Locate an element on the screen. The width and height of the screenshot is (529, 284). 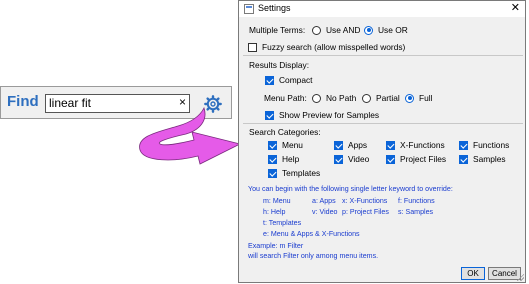
use-and-radio: Use AND is located at coordinates (336, 30).